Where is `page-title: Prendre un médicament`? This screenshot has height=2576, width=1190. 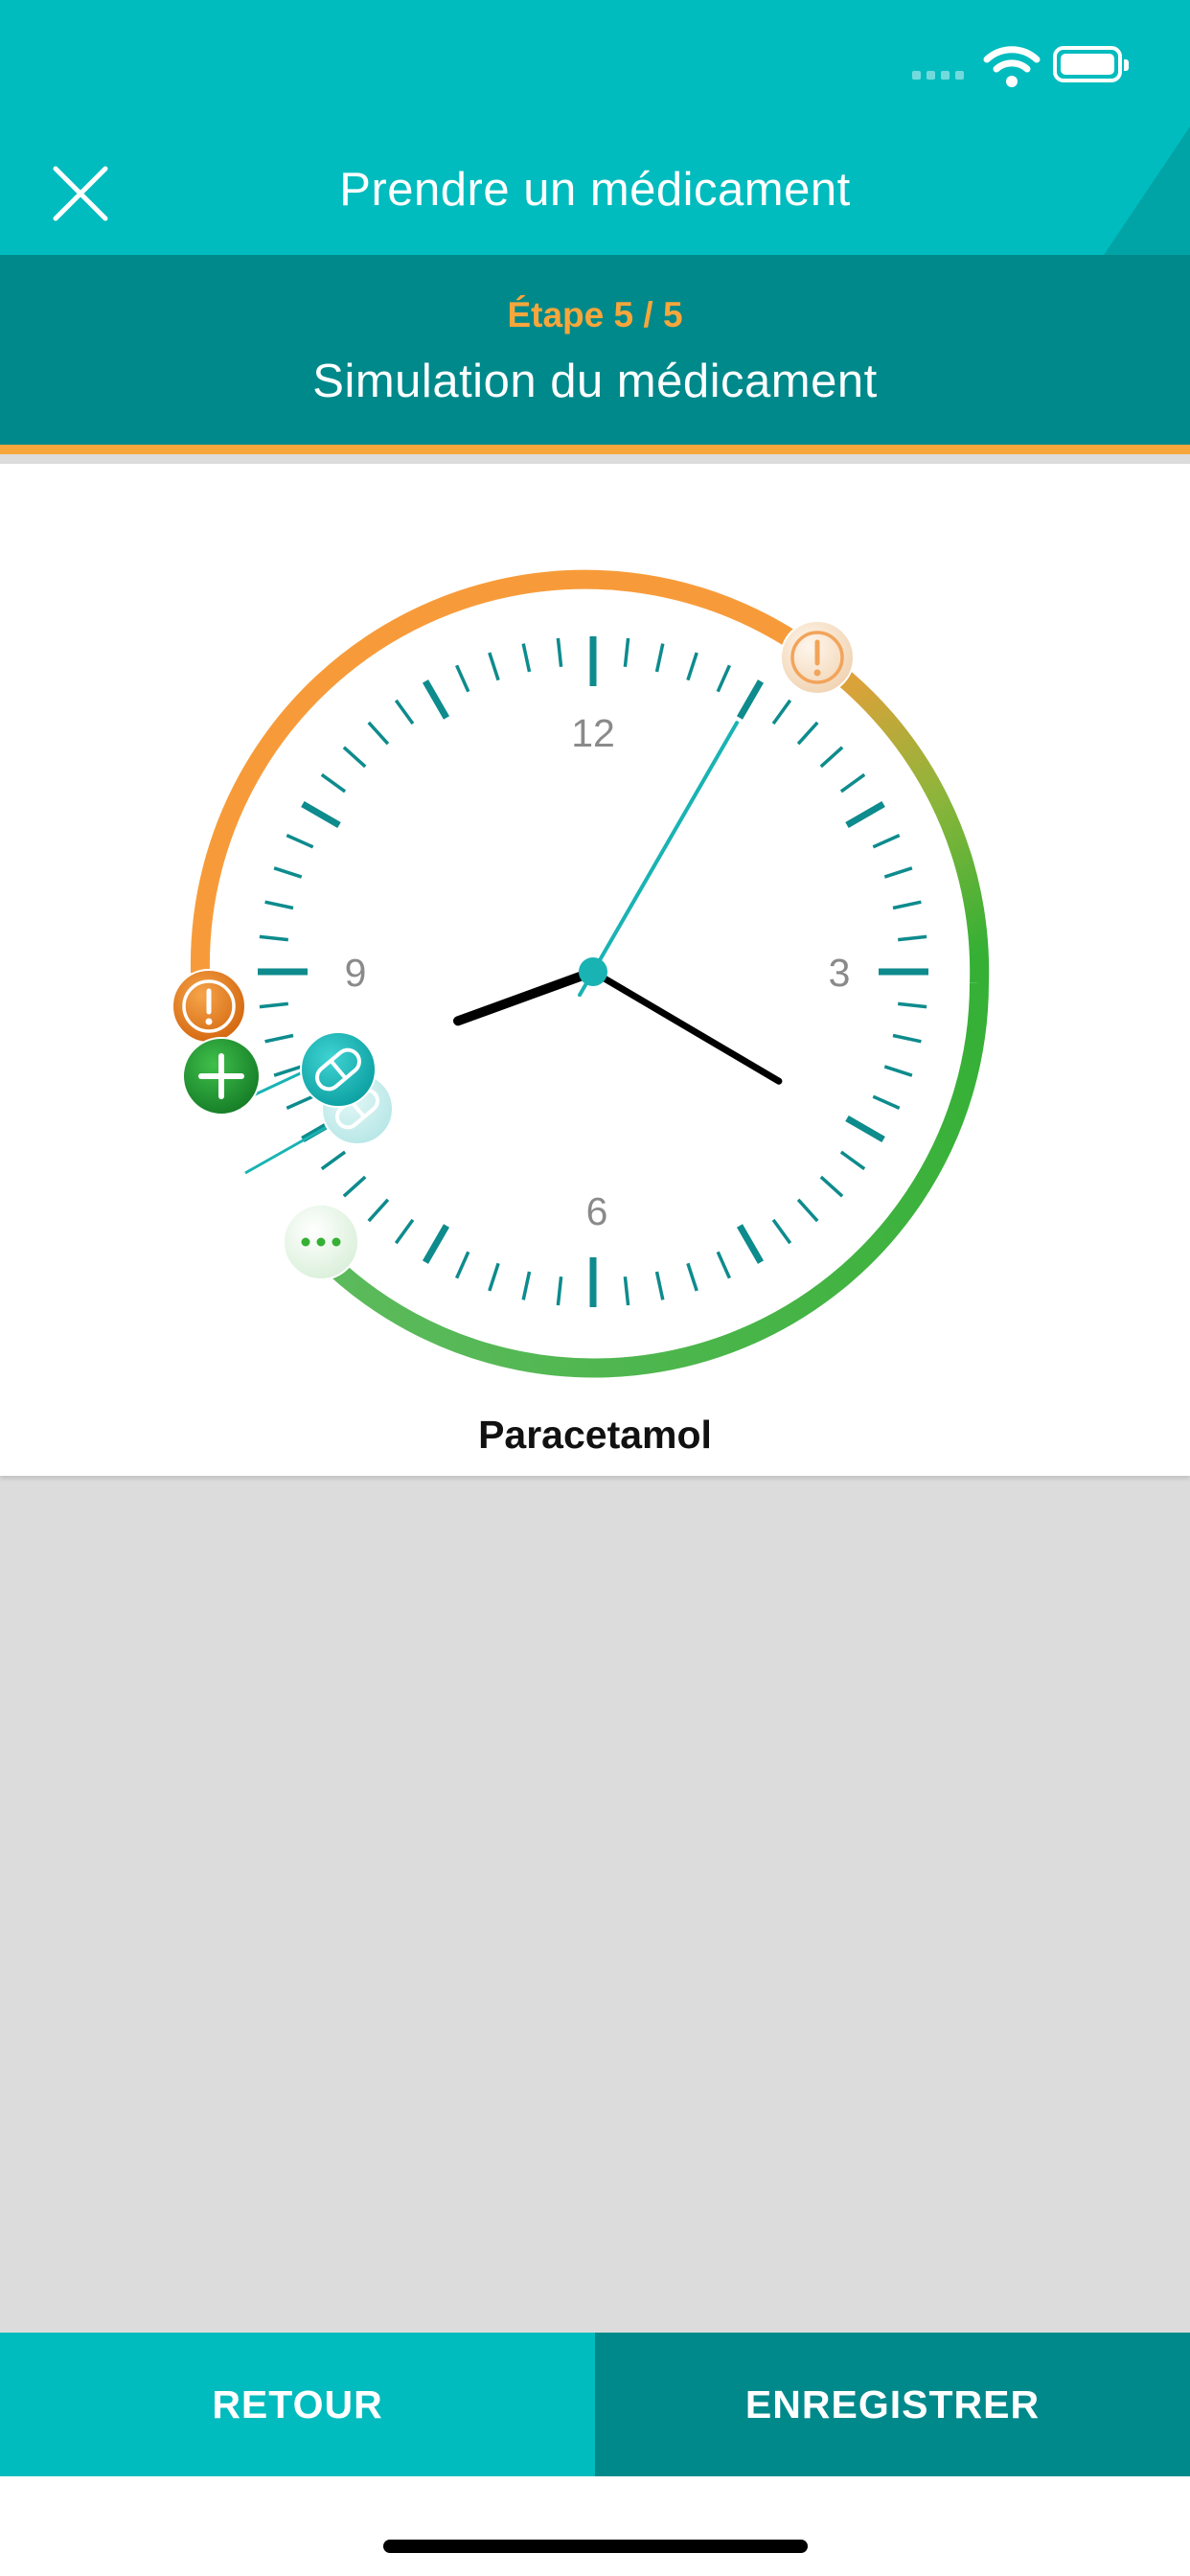
page-title: Prendre un médicament is located at coordinates (595, 190).